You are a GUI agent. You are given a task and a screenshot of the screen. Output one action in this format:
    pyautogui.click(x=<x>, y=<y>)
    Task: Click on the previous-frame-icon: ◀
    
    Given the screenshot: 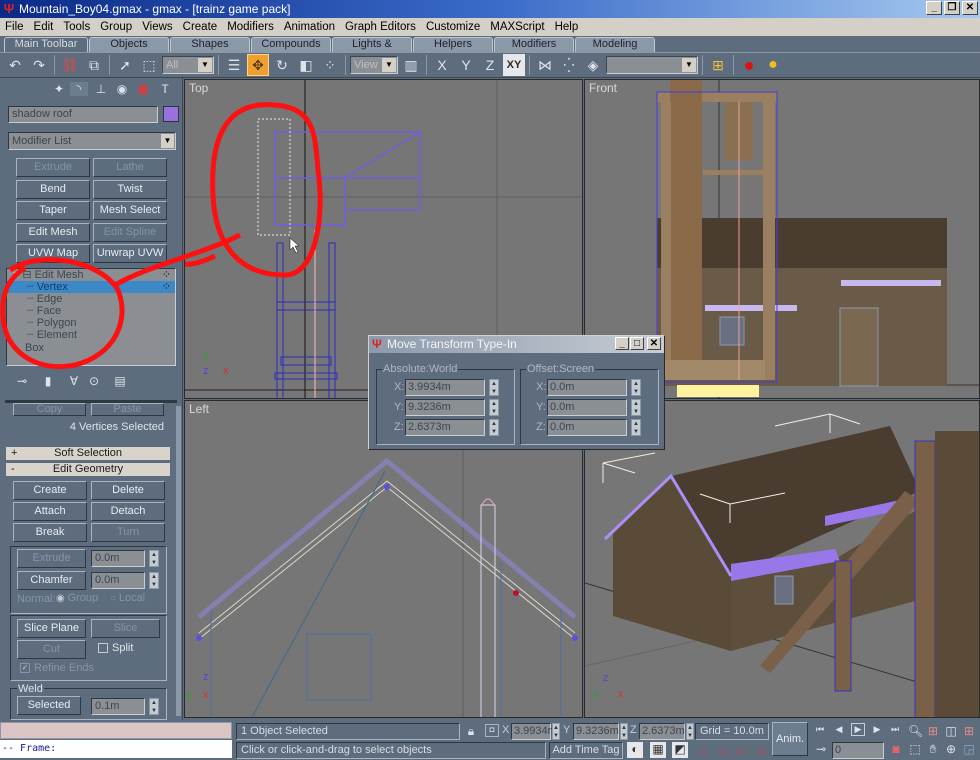 What is the action you would take?
    pyautogui.click(x=839, y=729)
    